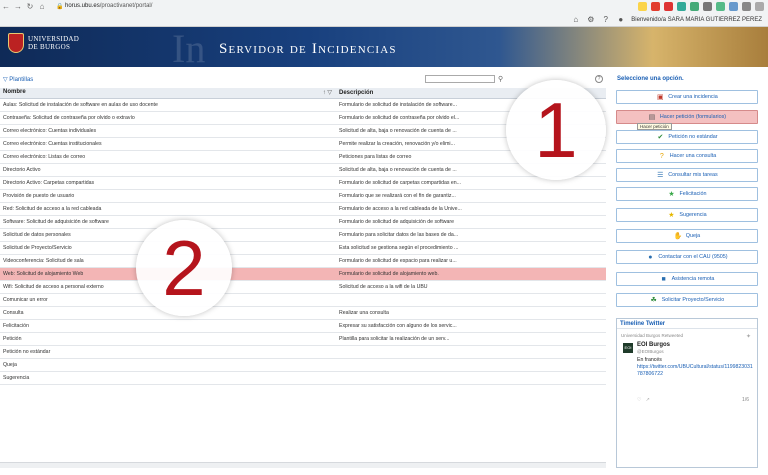 This screenshot has width=768, height=475. I want to click on table-row: Consulta Realizar una consulta, so click(303, 313).